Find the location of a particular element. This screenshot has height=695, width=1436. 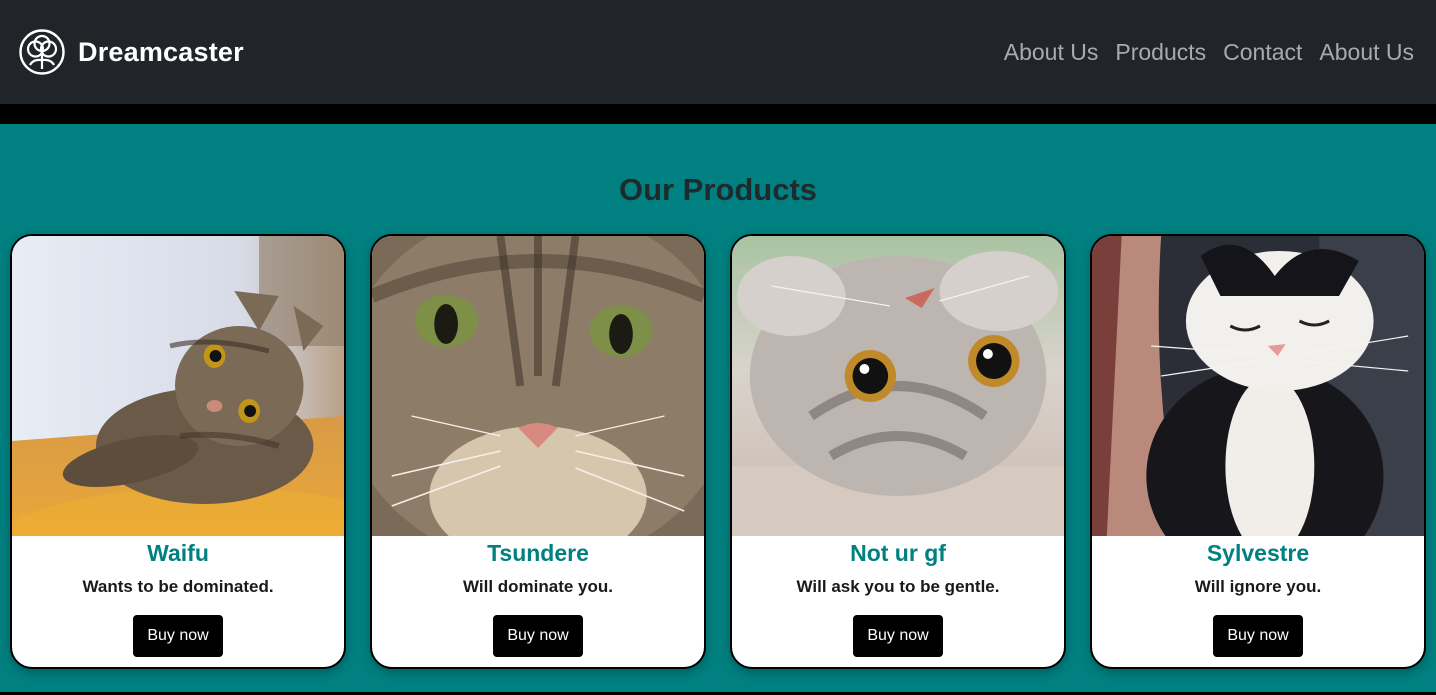

product-name: Tsundere is located at coordinates (538, 553).